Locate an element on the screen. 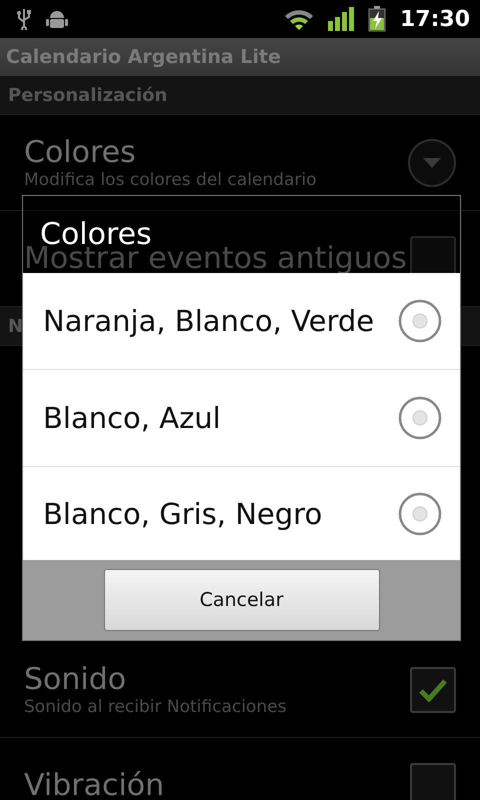  wifi-icon is located at coordinates (299, 19).